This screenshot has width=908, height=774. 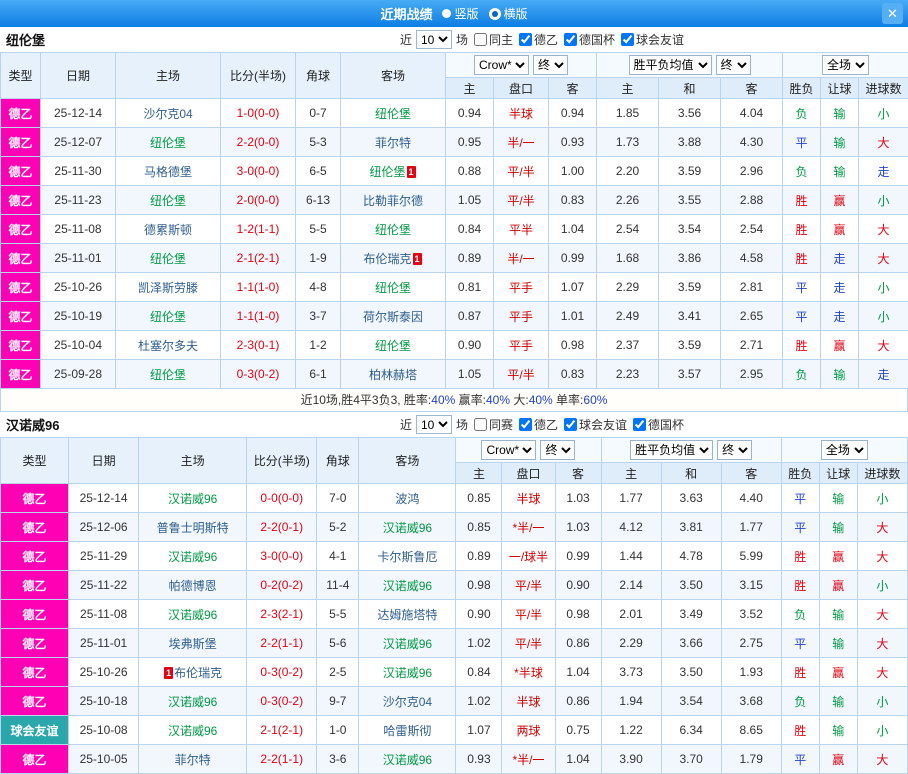 I want to click on league-cell: 德乙, so click(x=21, y=345).